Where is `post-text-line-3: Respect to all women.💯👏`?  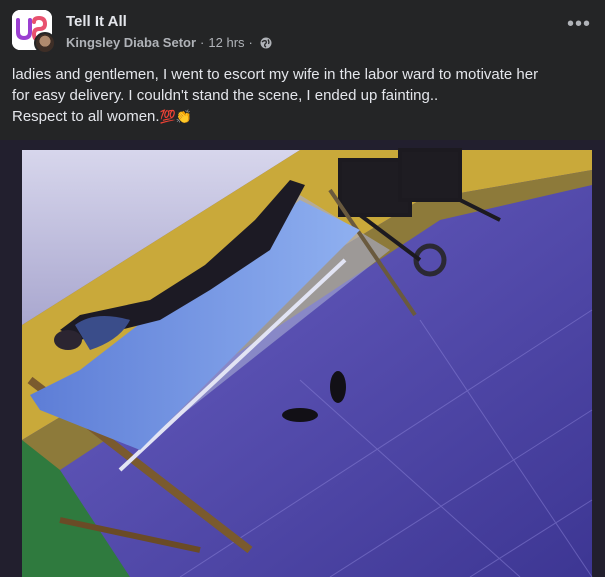 post-text-line-3: Respect to all women.💯👏 is located at coordinates (304, 116).